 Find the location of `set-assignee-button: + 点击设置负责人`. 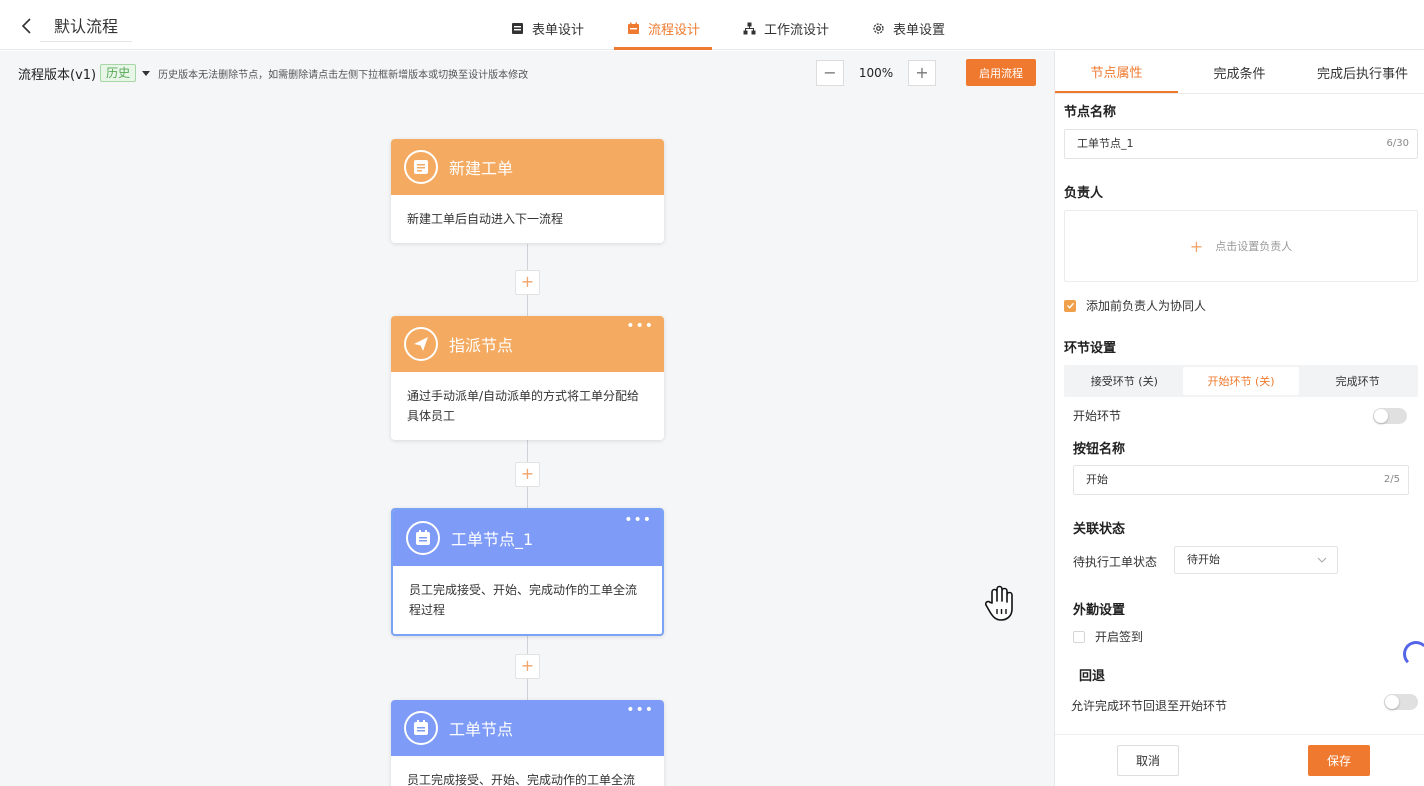

set-assignee-button: + 点击设置负责人 is located at coordinates (1241, 246).